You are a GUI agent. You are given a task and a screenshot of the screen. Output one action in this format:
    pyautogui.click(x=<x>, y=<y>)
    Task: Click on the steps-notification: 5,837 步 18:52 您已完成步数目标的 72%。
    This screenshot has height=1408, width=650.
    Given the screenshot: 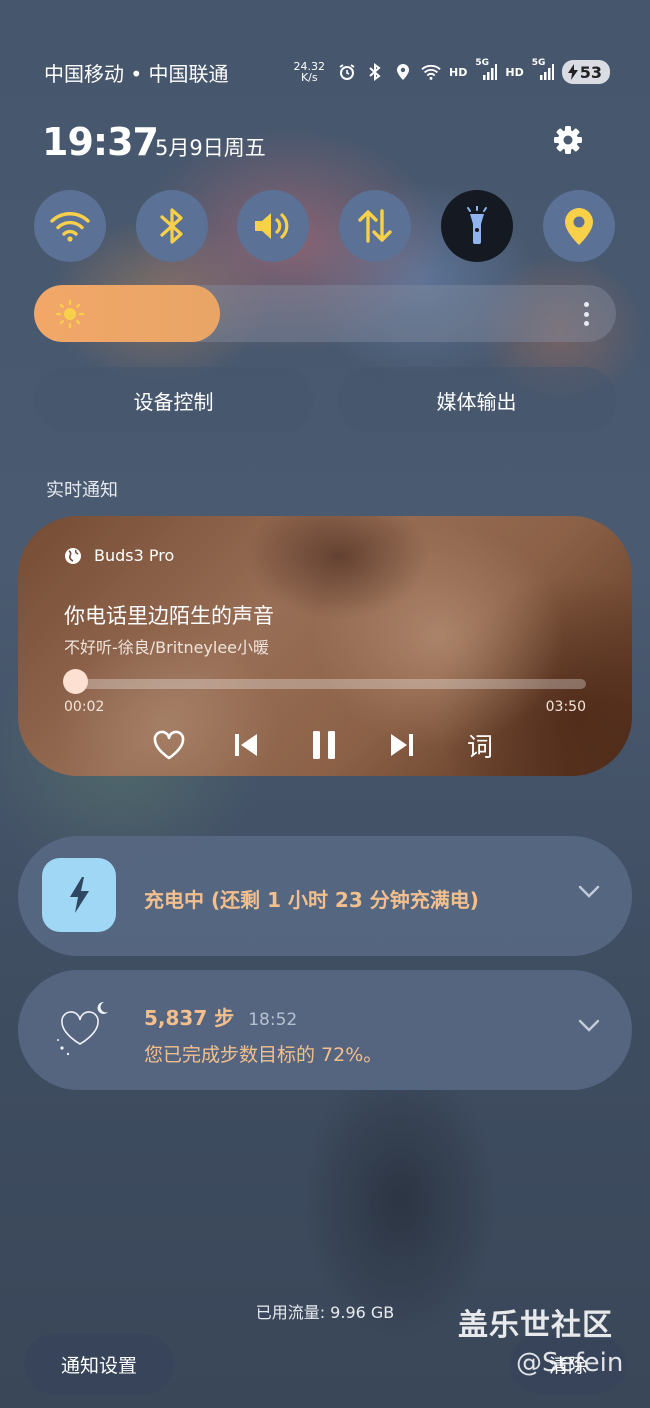 What is the action you would take?
    pyautogui.click(x=325, y=1030)
    